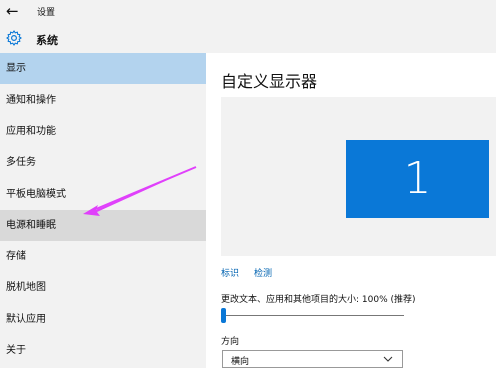  I want to click on gear-icon, so click(14, 38).